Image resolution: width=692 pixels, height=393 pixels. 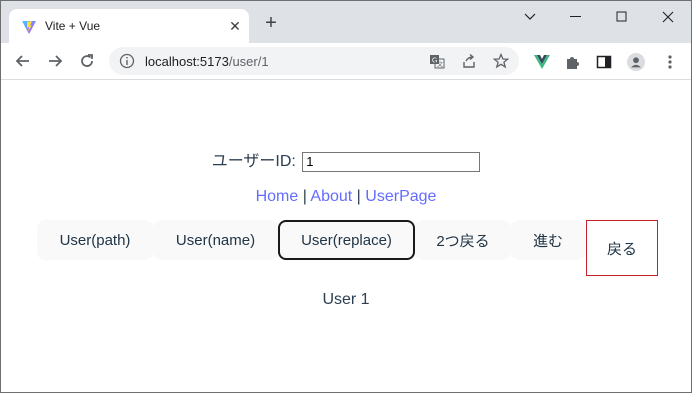 I want to click on home-link: Home, so click(x=277, y=196).